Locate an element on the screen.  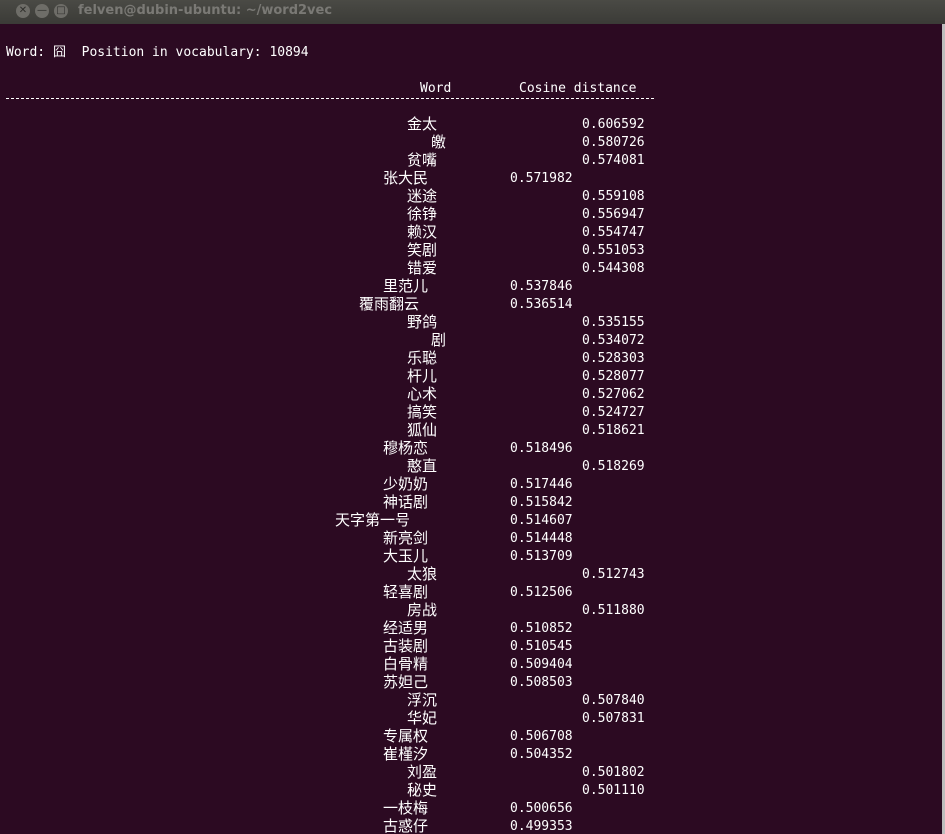
result-distance: 0.559108 is located at coordinates (613, 196).